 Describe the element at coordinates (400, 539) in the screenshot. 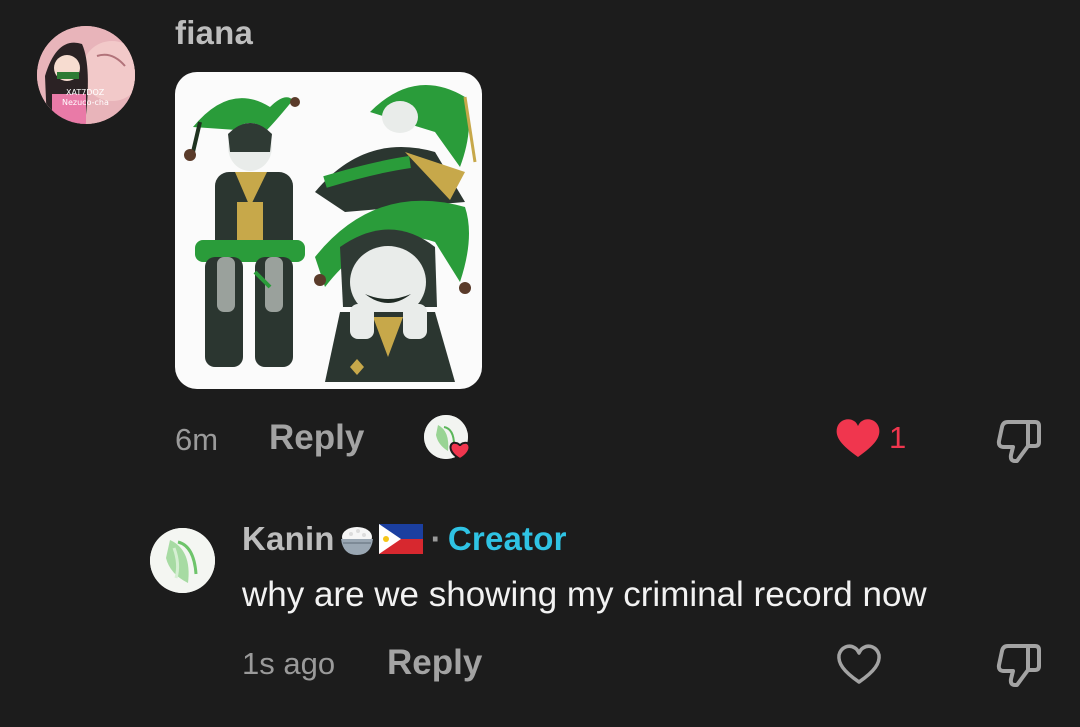

I see `philippines-flag-icon` at that location.